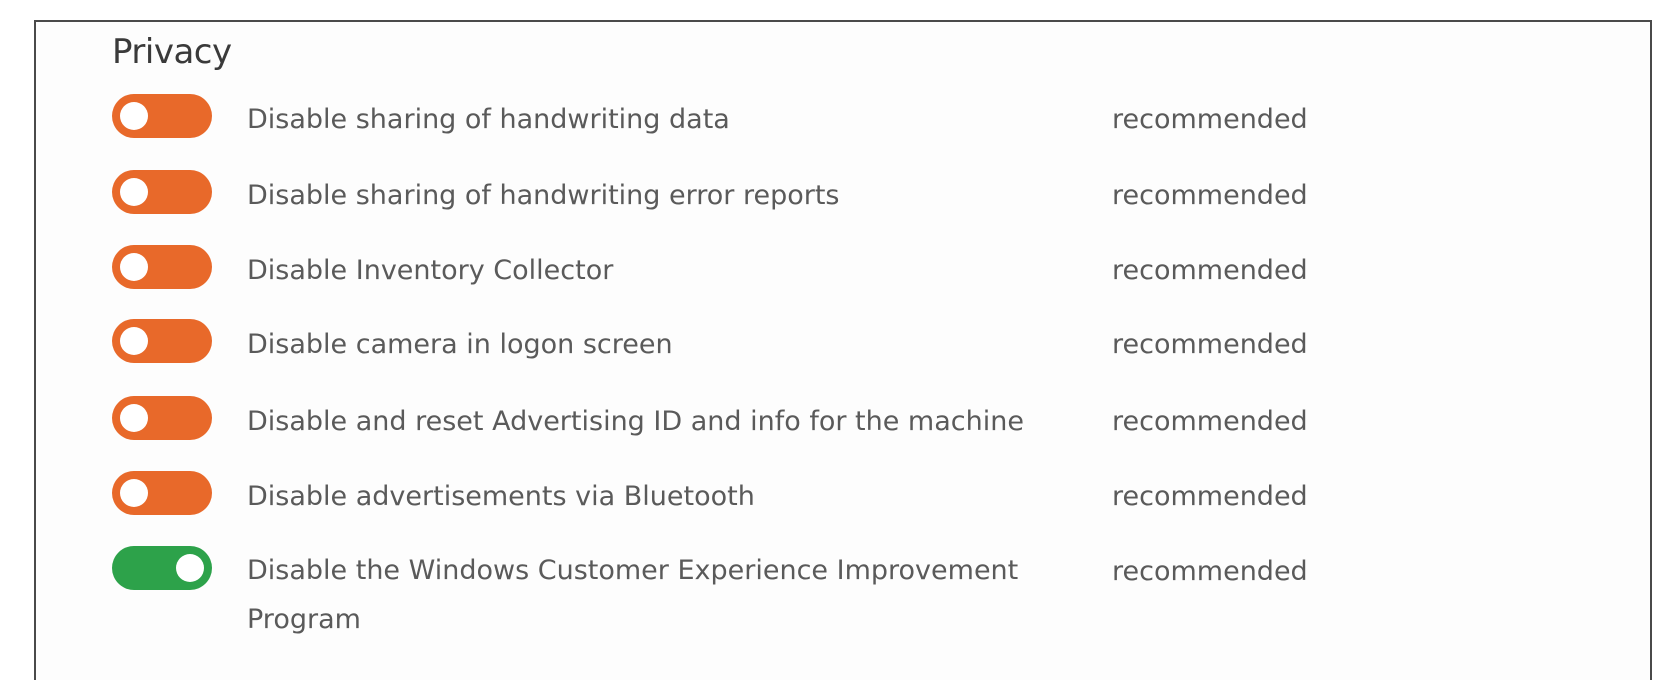 Image resolution: width=1666 pixels, height=680 pixels. Describe the element at coordinates (488, 119) in the screenshot. I see `setting-label: Disable sharing of handwriting data` at that location.